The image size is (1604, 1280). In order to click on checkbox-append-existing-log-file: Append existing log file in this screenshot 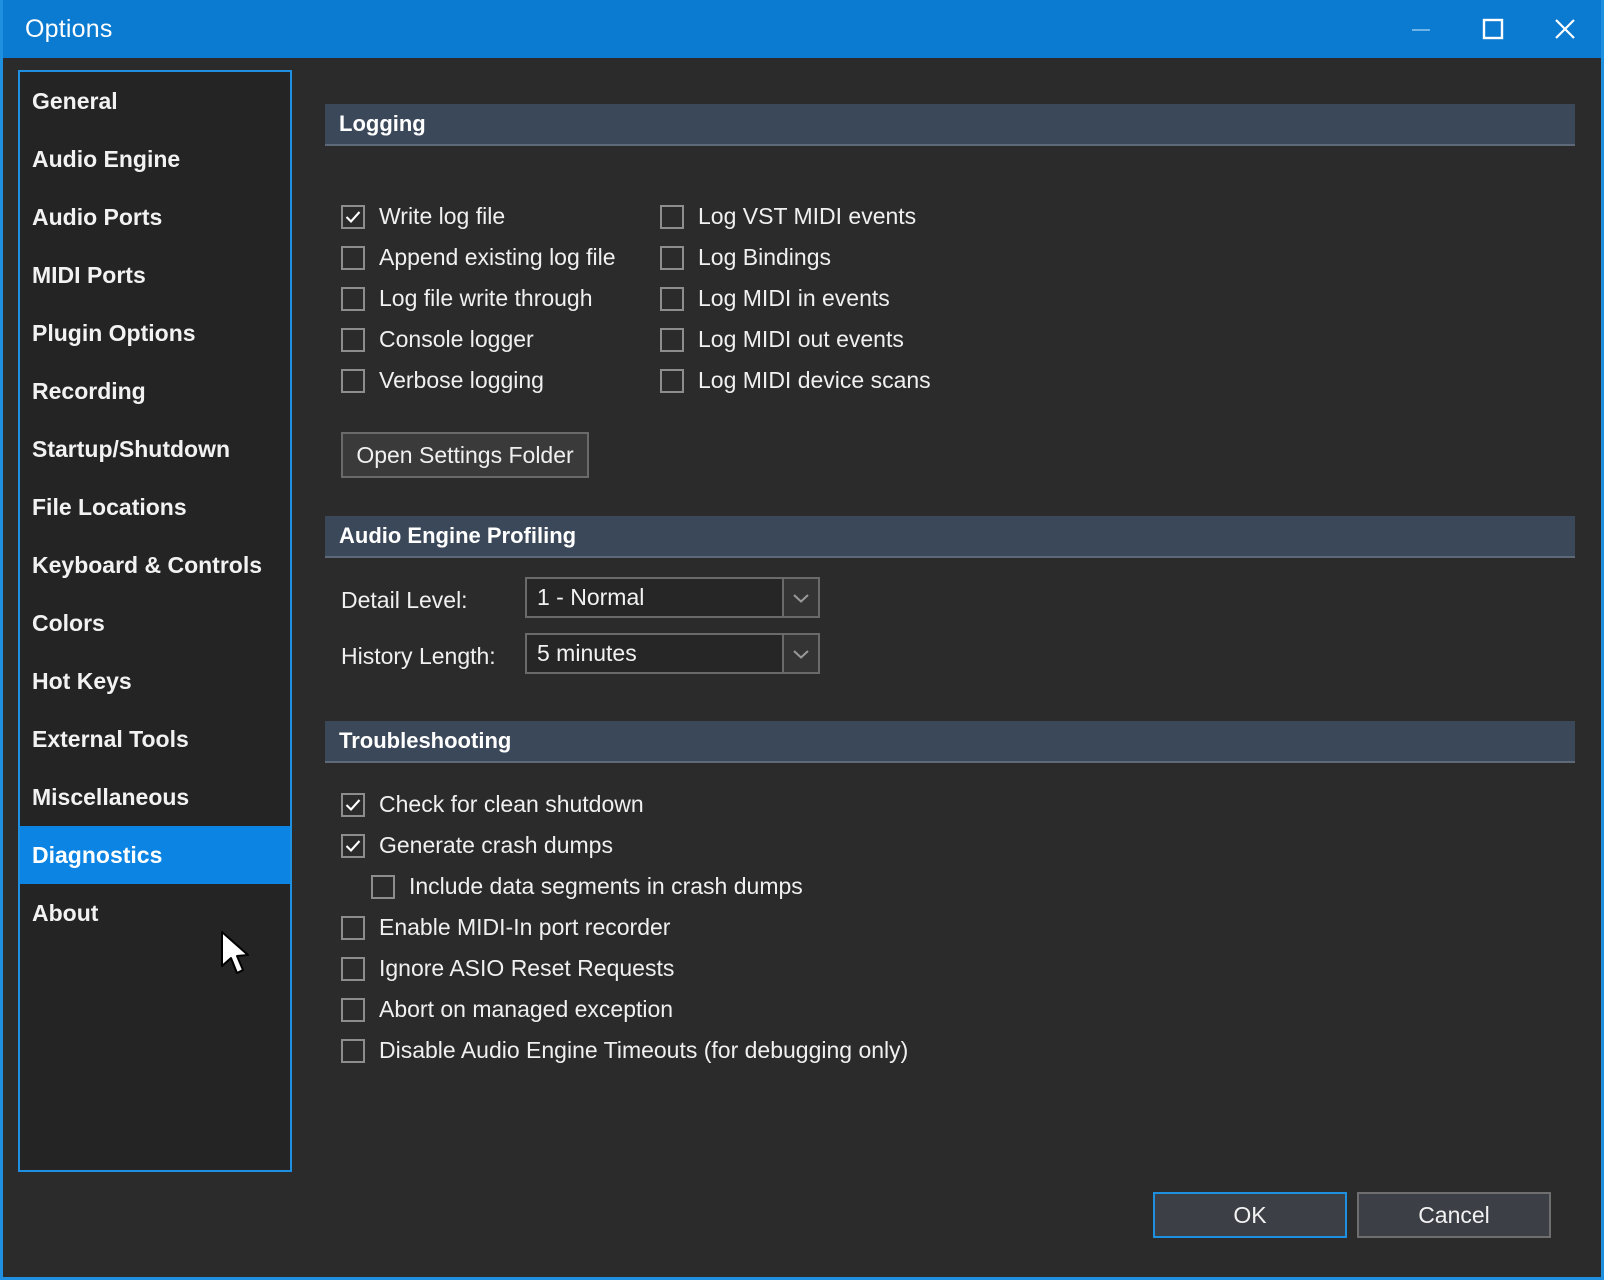, I will do `click(478, 257)`.